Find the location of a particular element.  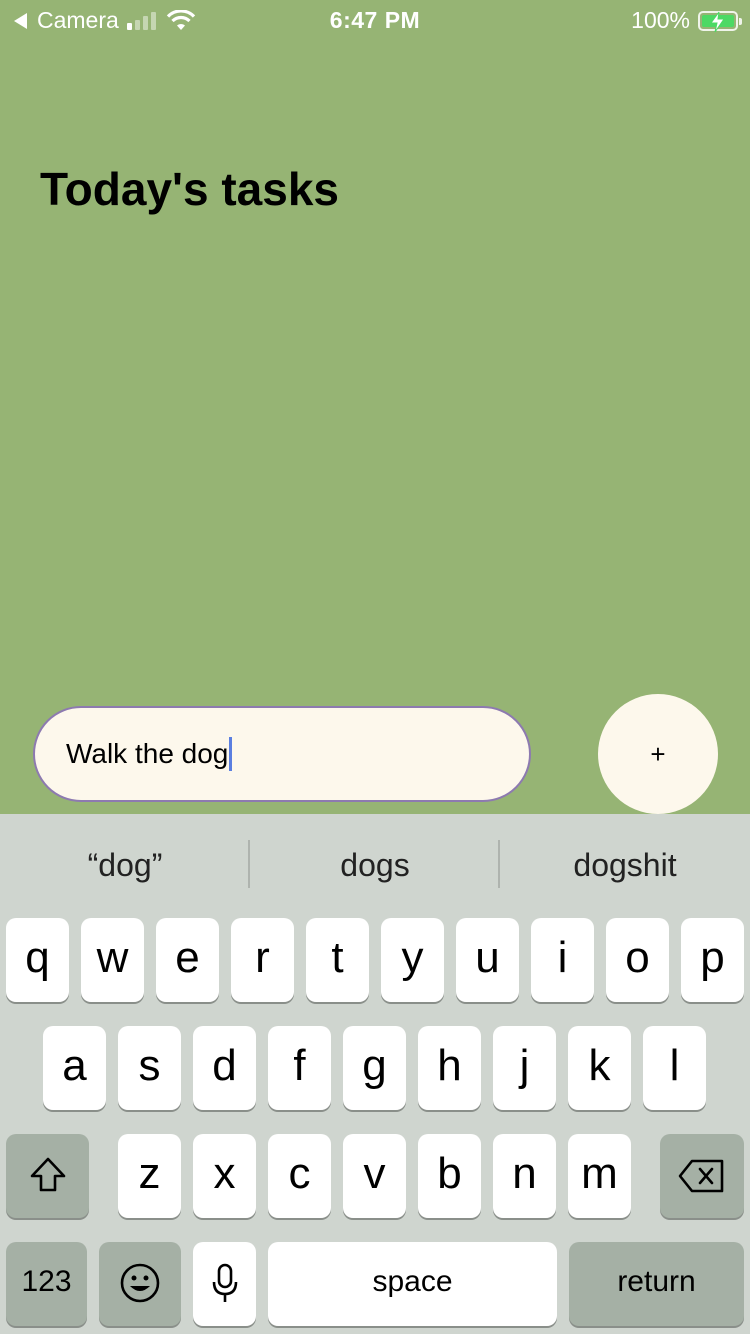

key-f: f is located at coordinates (299, 1068).